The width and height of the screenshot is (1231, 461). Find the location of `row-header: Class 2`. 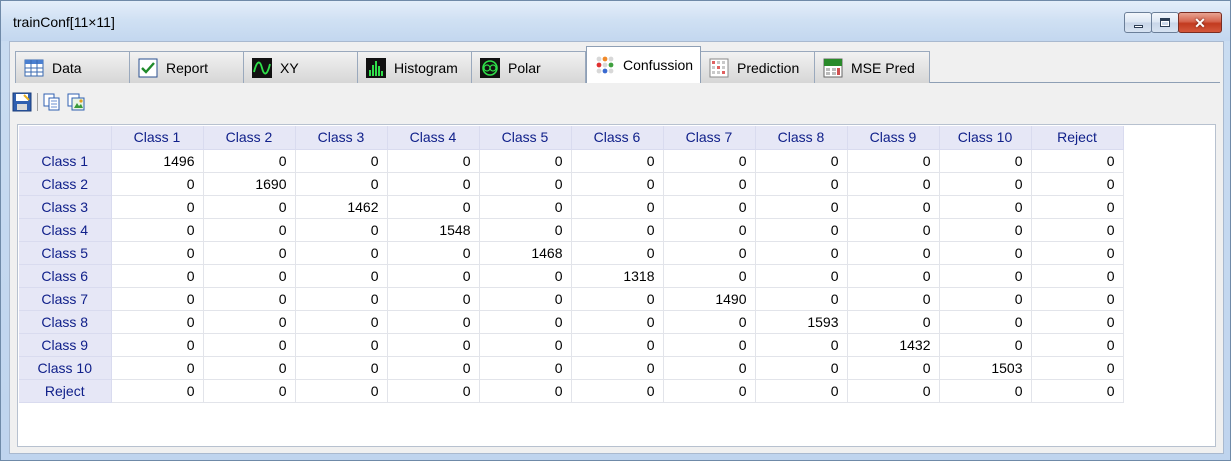

row-header: Class 2 is located at coordinates (65, 184).